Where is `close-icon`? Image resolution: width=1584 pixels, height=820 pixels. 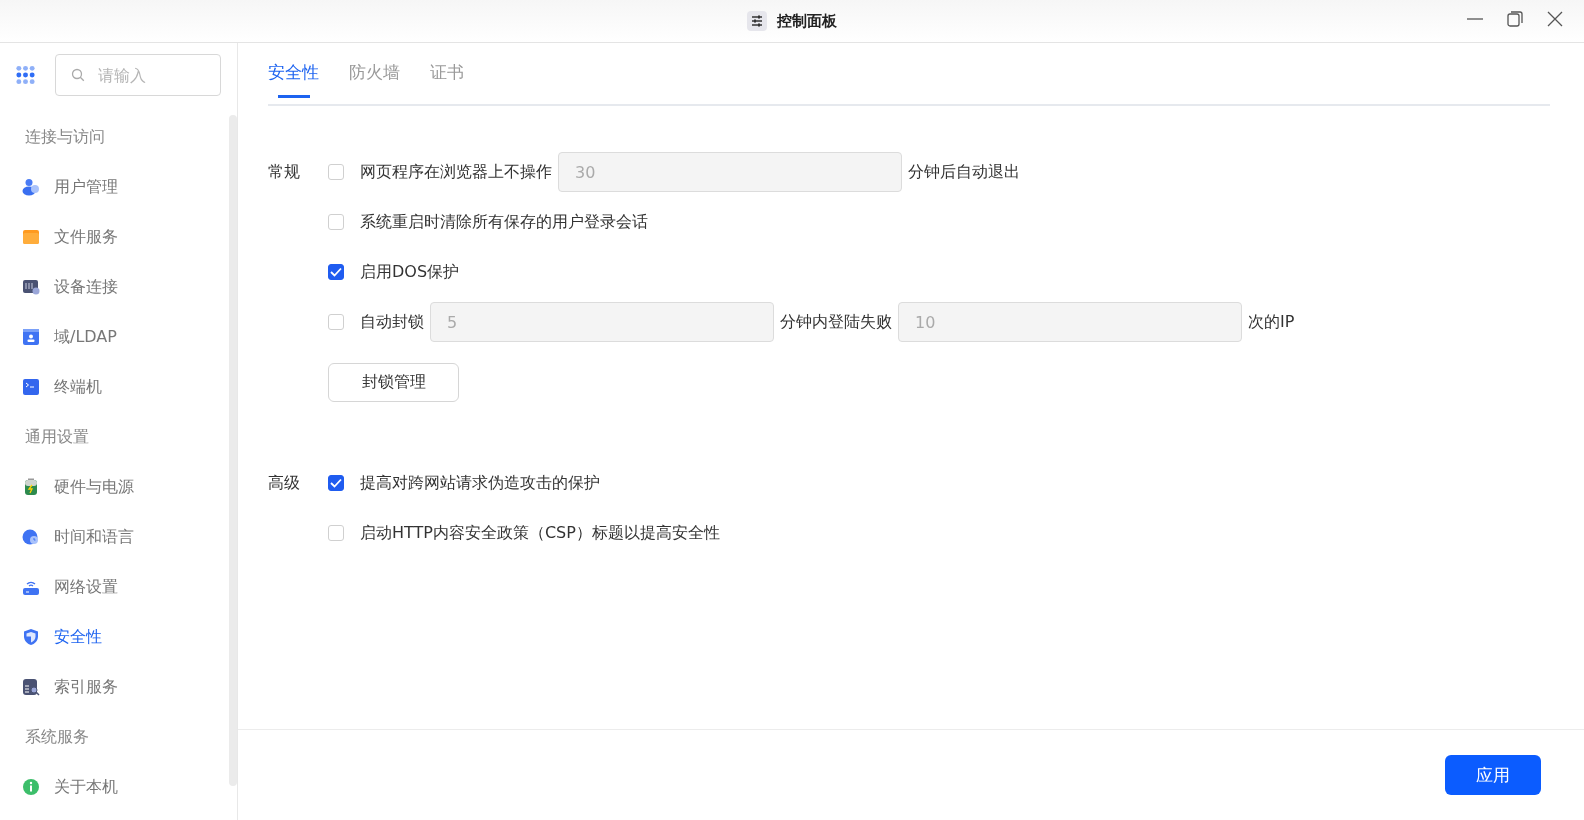 close-icon is located at coordinates (1555, 19).